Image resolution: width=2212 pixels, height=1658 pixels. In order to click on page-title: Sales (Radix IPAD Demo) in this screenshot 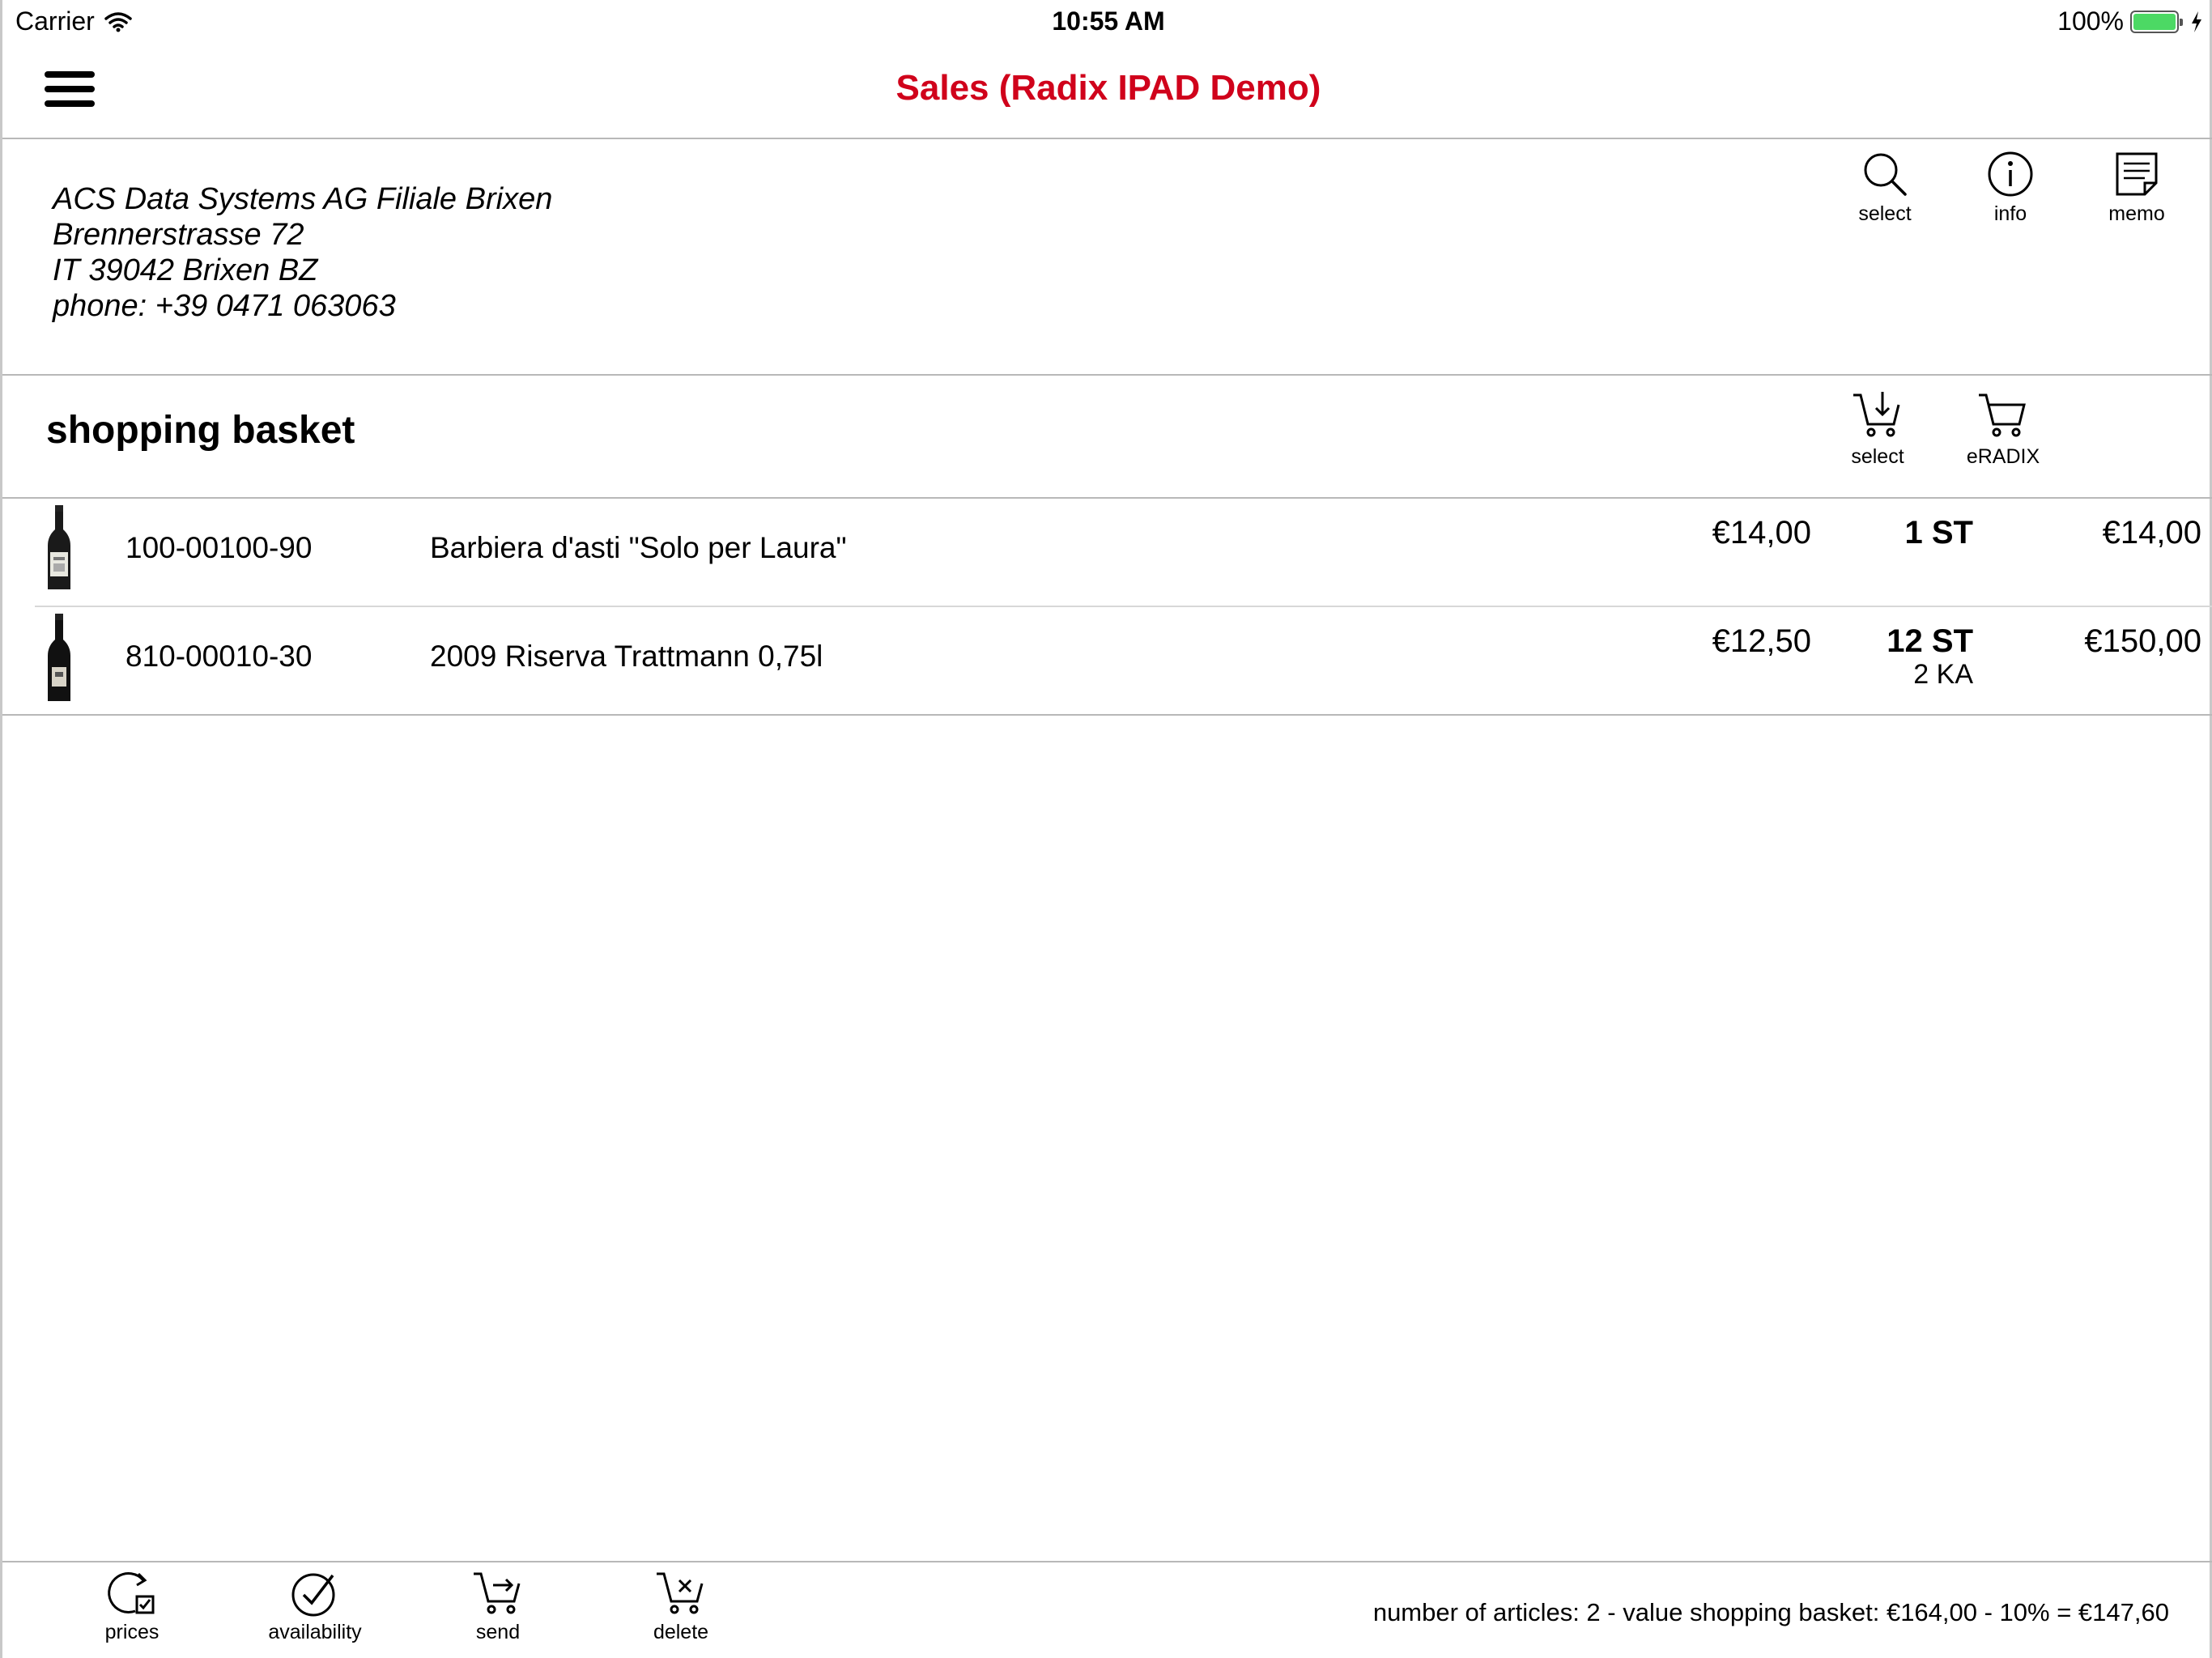, I will do `click(1108, 88)`.